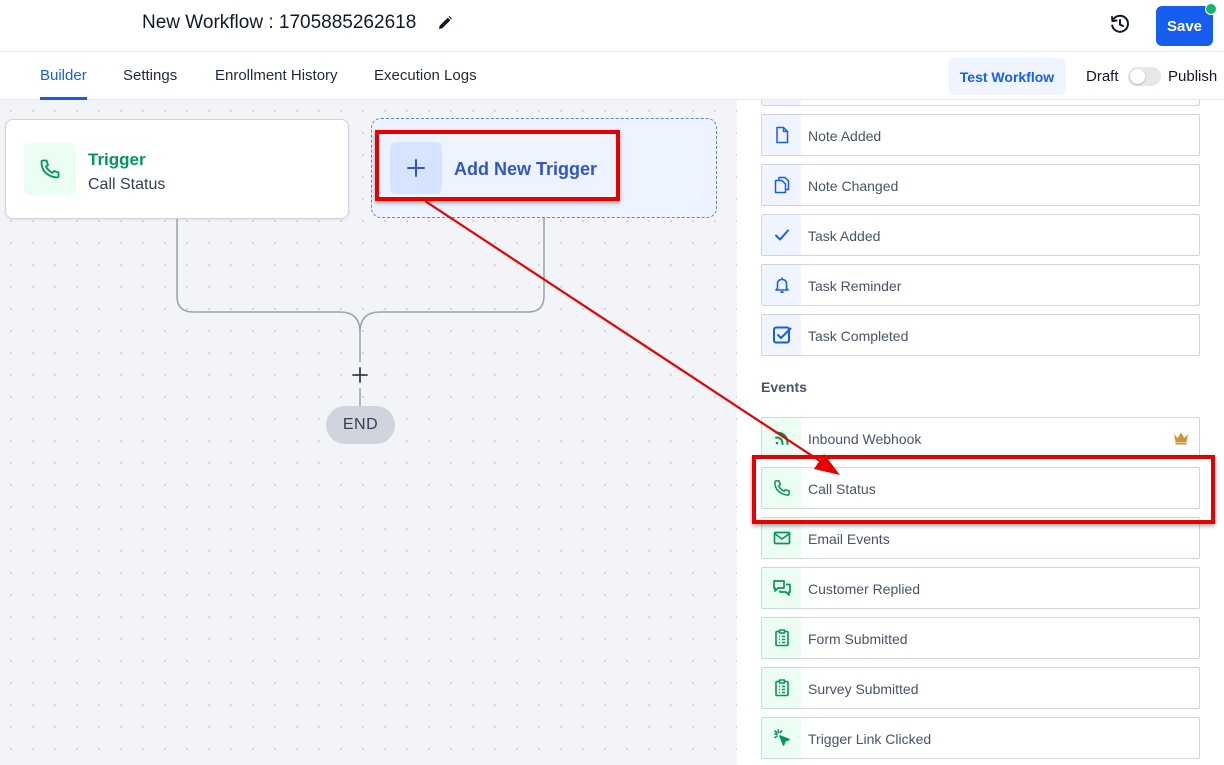 This screenshot has width=1224, height=765. Describe the element at coordinates (865, 439) in the screenshot. I see `item-label: Inbound Webhook` at that location.